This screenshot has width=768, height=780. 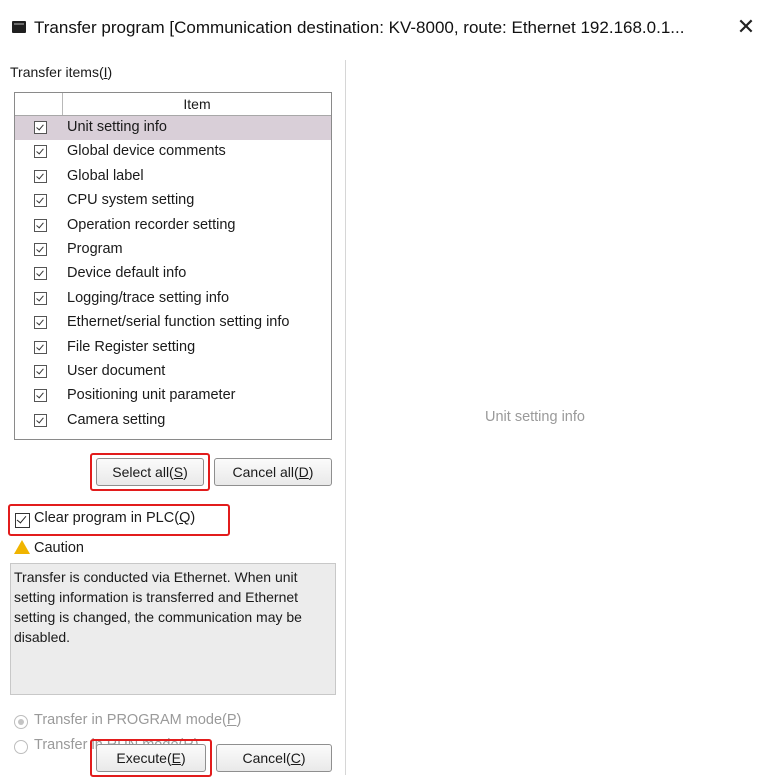 What do you see at coordinates (19, 27) in the screenshot?
I see `app-icon` at bounding box center [19, 27].